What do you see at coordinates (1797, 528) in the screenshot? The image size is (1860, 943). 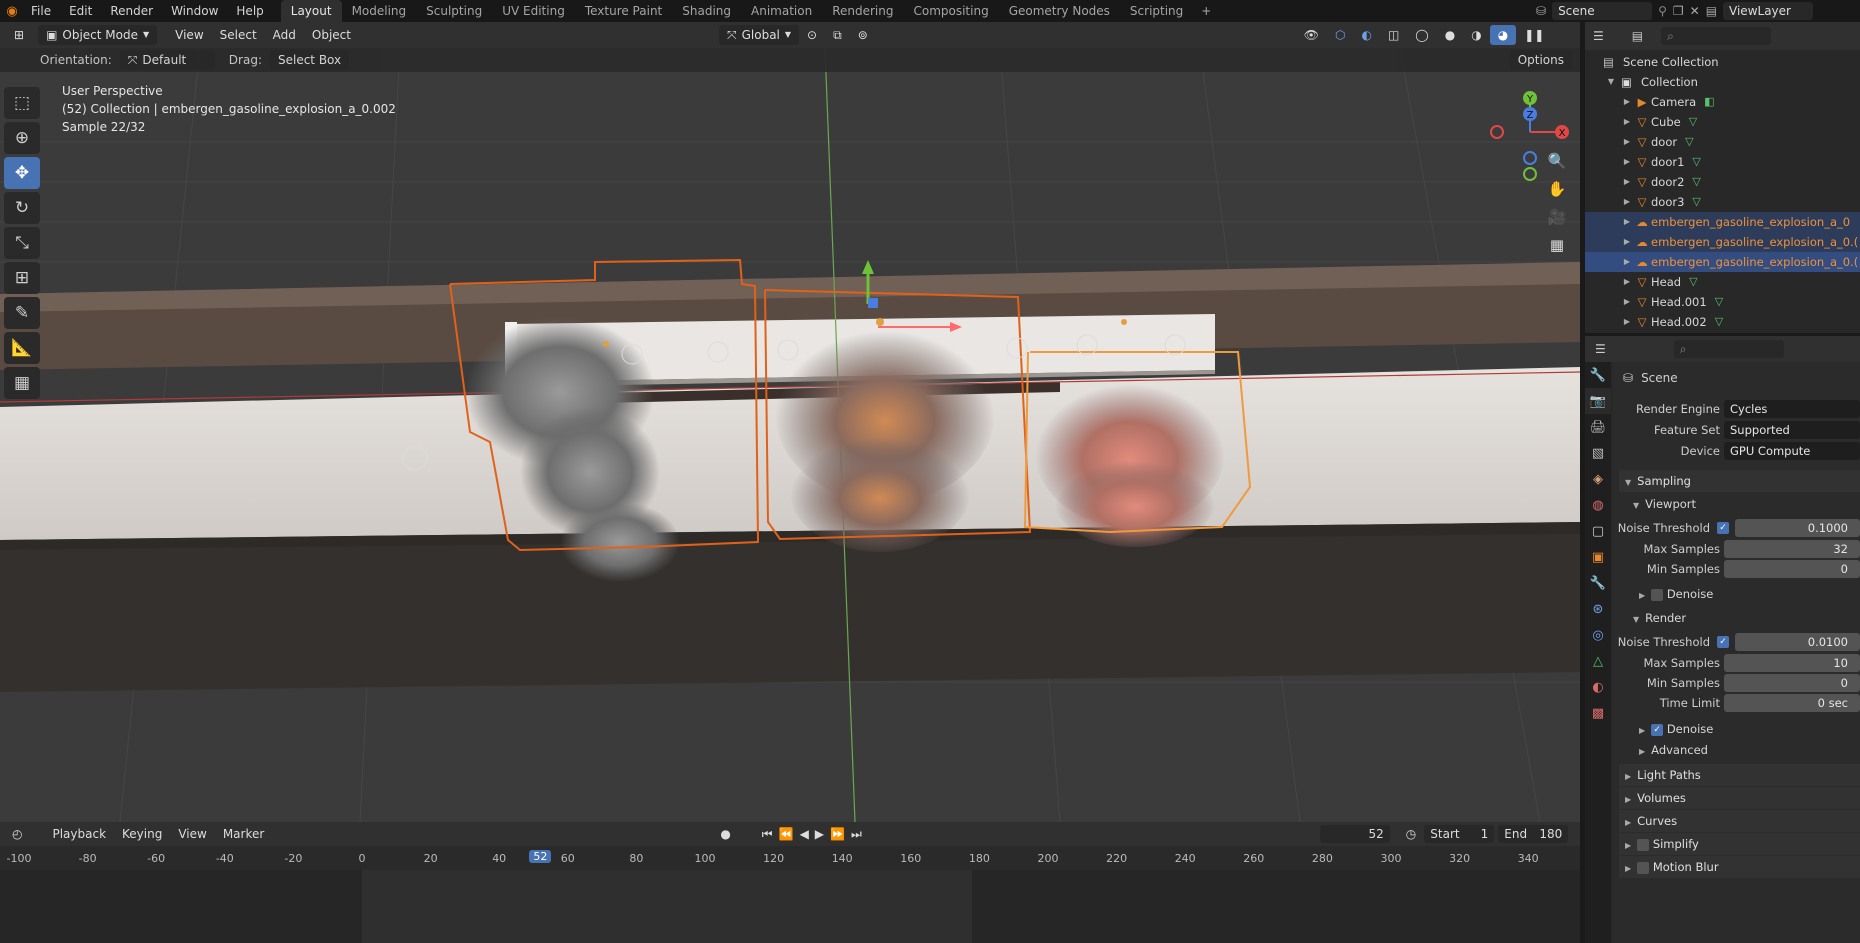 I see `vp-noise-threshold-field: 0.1000` at bounding box center [1797, 528].